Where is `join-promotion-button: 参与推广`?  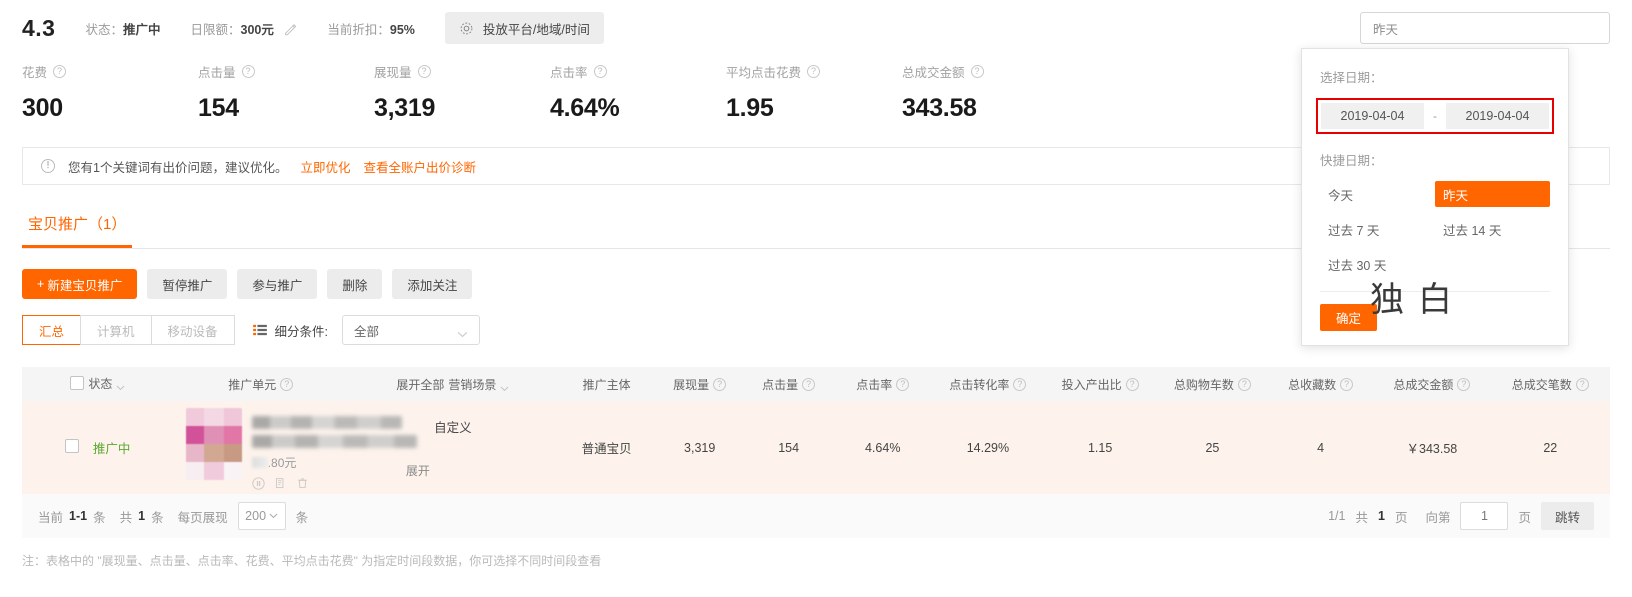 join-promotion-button: 参与推广 is located at coordinates (277, 284).